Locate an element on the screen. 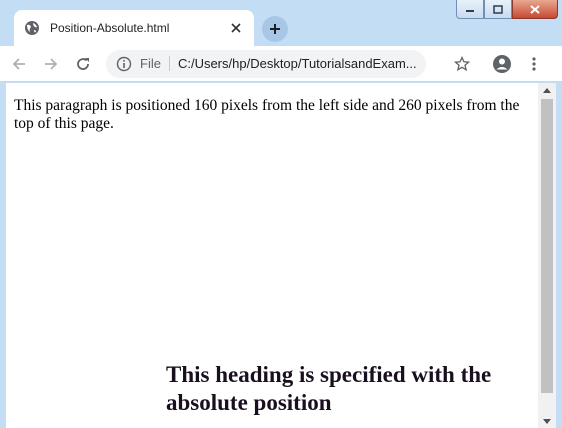  info-icon is located at coordinates (124, 64).